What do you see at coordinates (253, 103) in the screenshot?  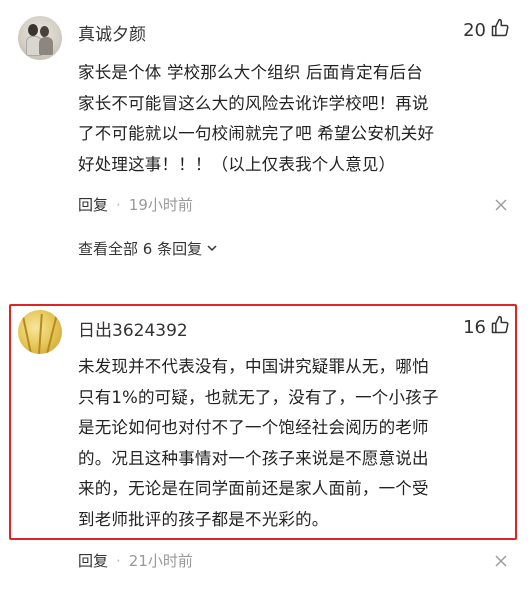 I see `comment-line: 家长不可能冒这么大的风险去讹诈学校吧！再说` at bounding box center [253, 103].